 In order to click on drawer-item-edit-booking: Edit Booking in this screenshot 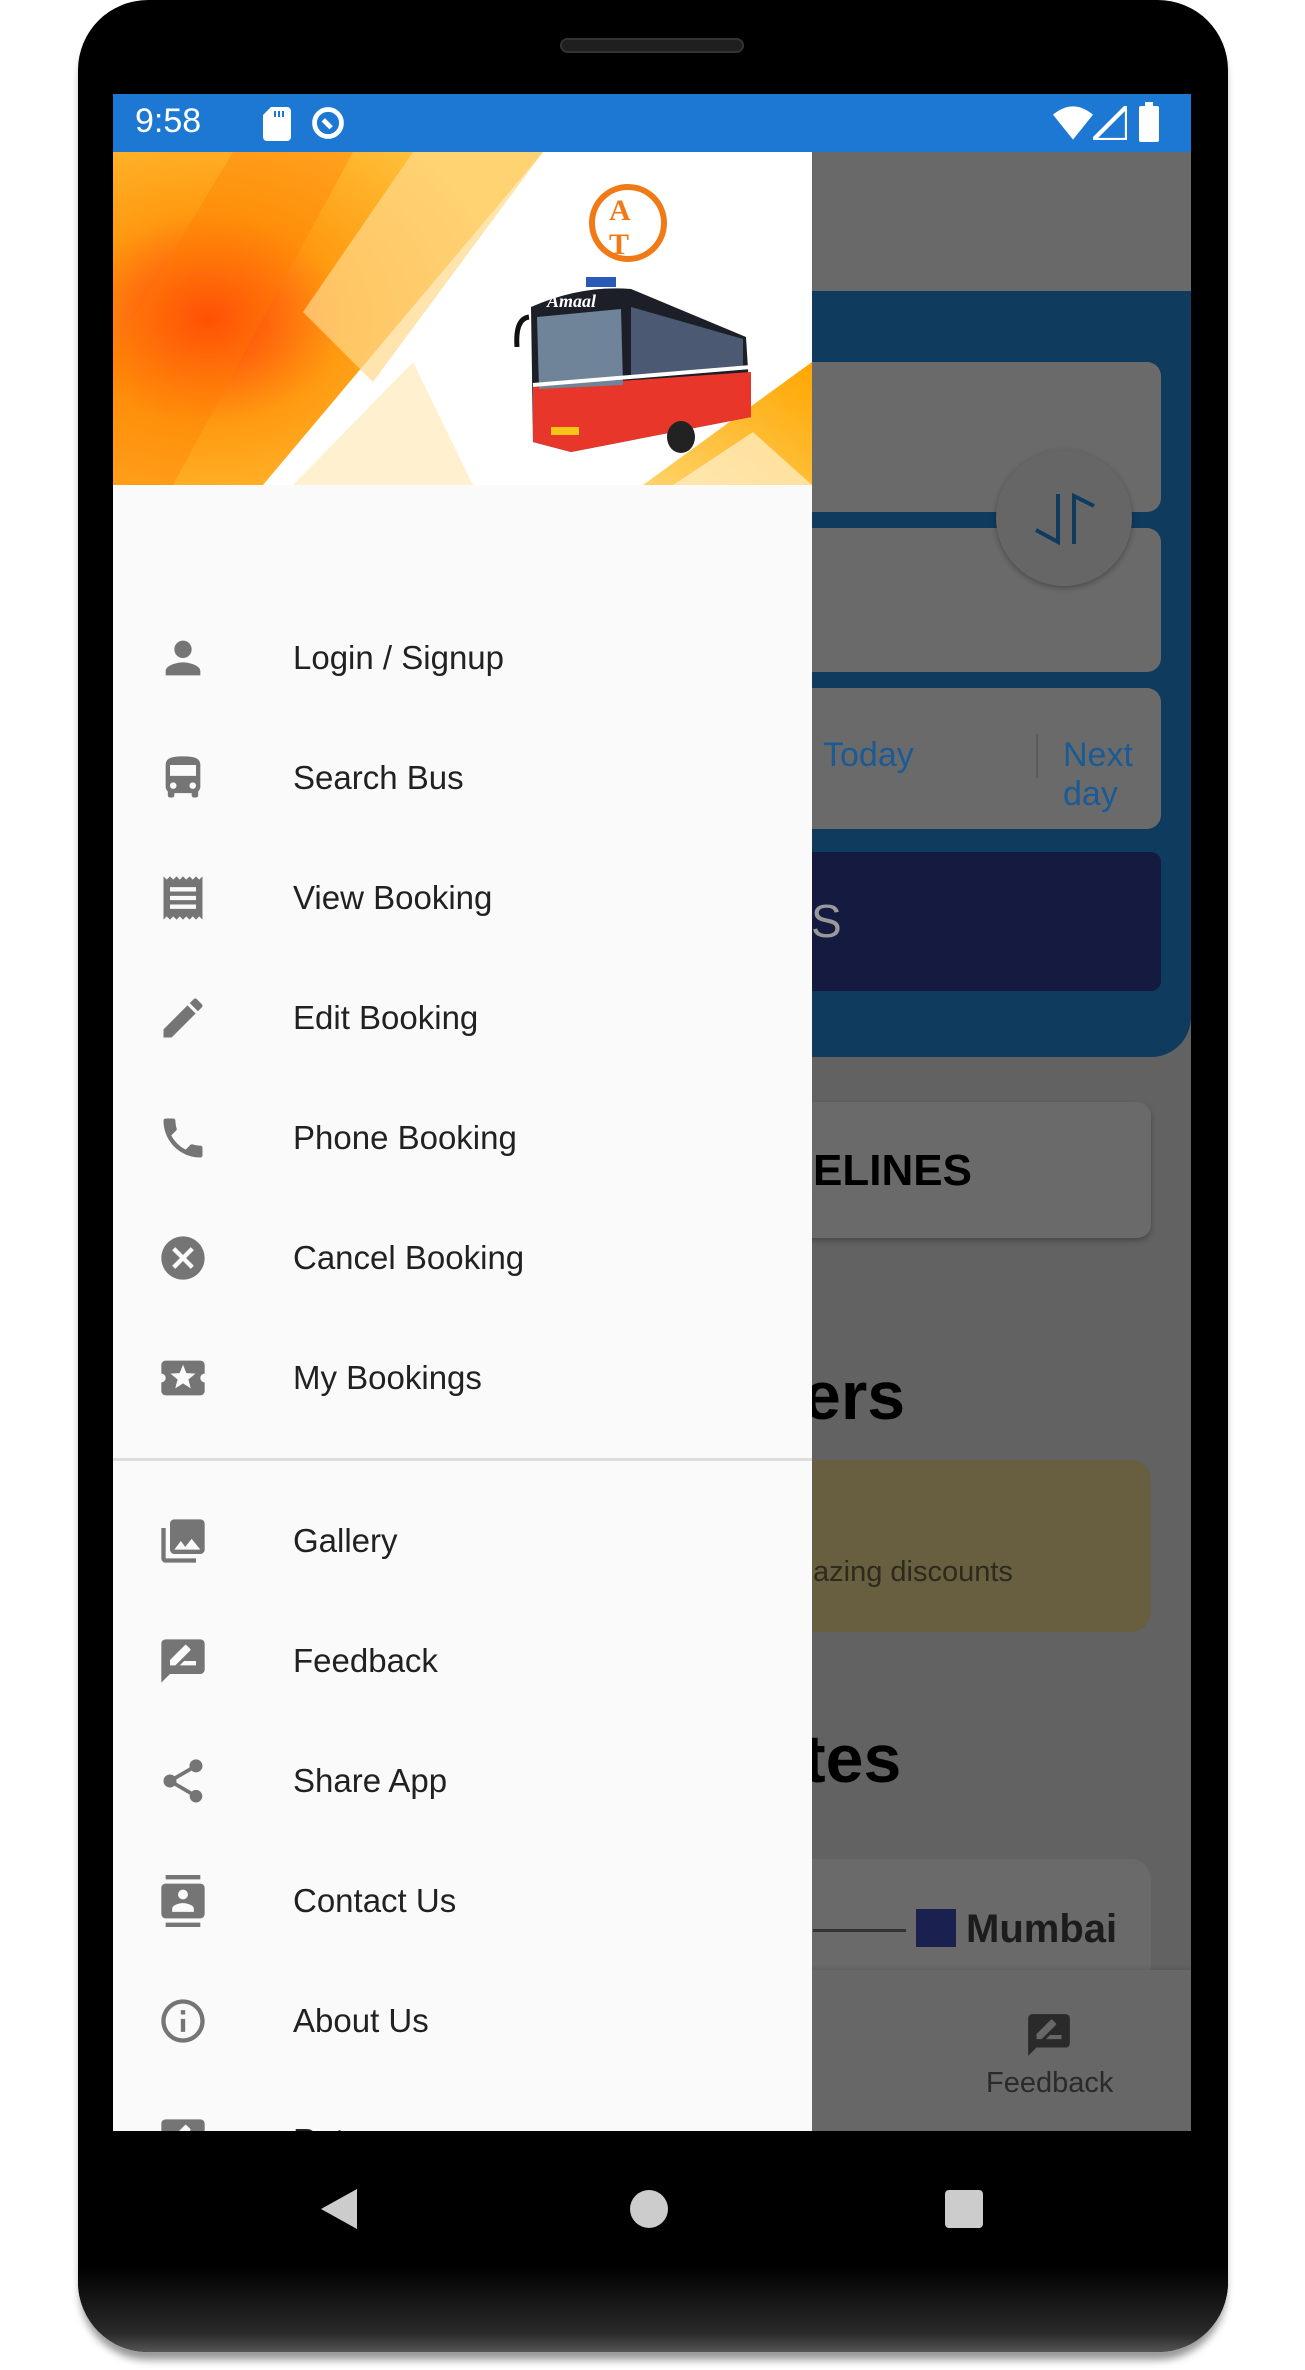, I will do `click(462, 1018)`.